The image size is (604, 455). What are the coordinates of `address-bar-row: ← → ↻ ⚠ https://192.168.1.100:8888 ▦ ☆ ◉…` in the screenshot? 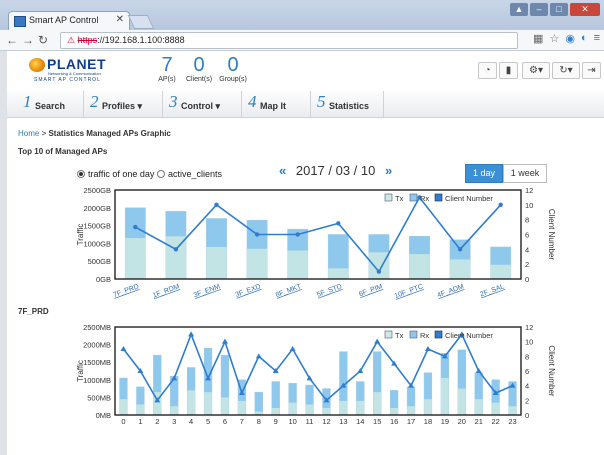 It's located at (302, 40).